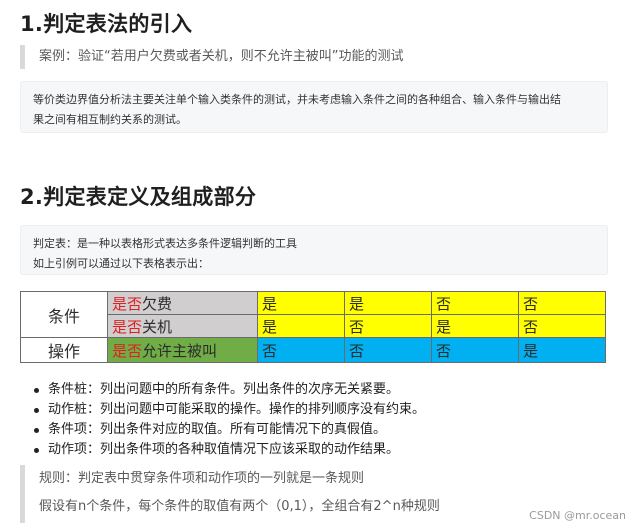  I want to click on code-line: 判定表：是一种以表格形式表达多条件逻辑判断的工具, so click(165, 243).